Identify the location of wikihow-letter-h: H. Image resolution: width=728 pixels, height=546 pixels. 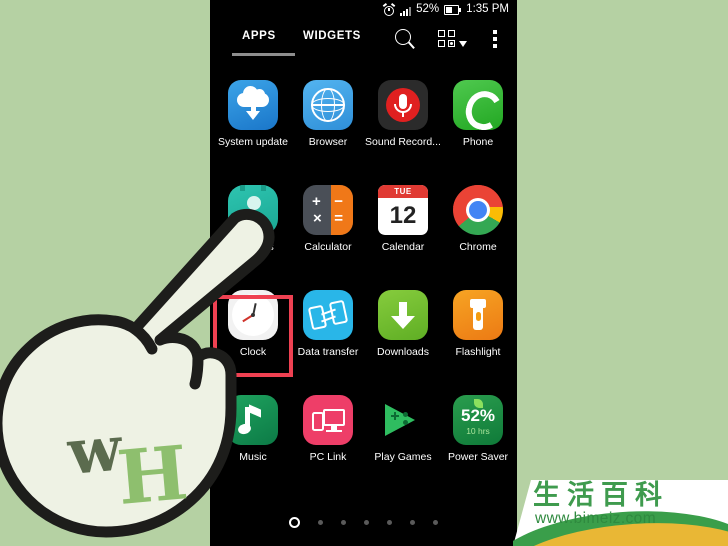
(152, 476).